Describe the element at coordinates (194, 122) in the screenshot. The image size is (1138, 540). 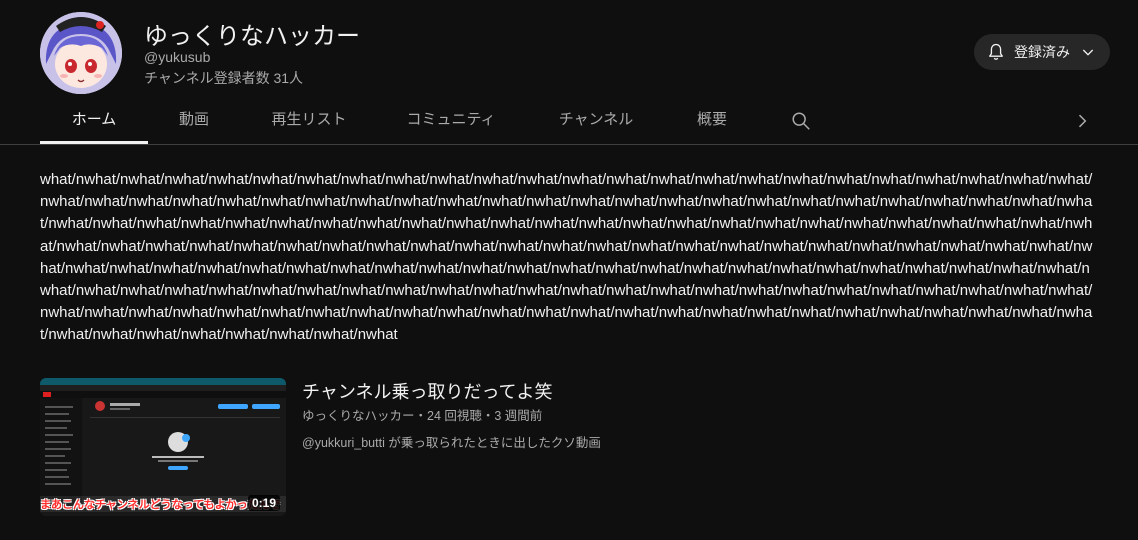
I see `tab-videos: 動画` at that location.